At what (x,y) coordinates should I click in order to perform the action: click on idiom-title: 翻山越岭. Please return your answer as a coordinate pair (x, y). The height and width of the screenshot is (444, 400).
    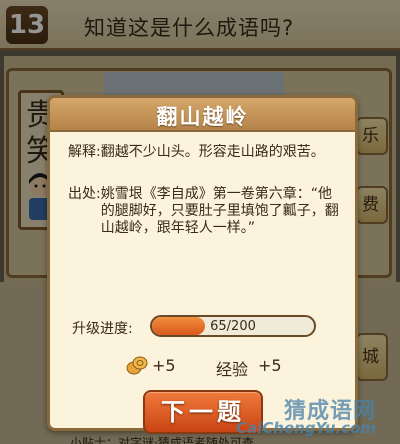
    Looking at the image, I should click on (202, 117).